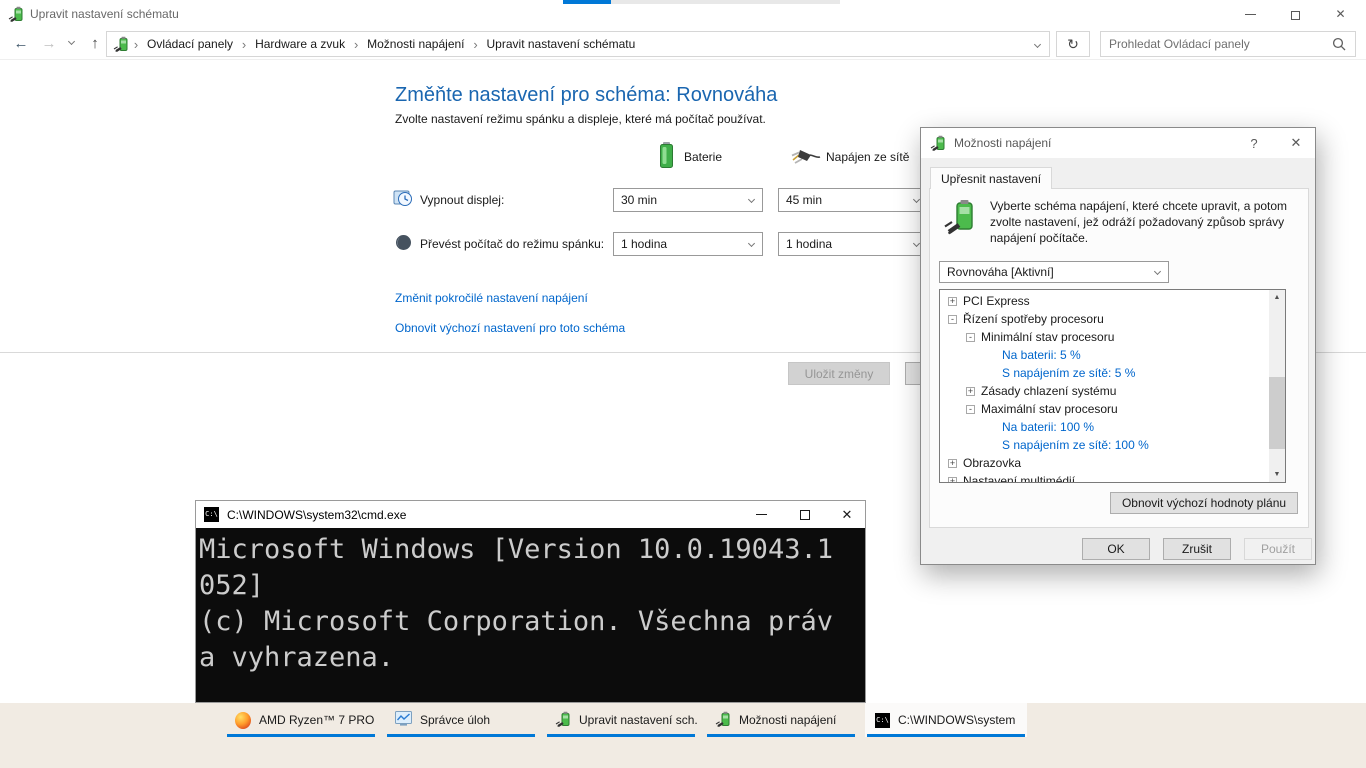 The image size is (1366, 768). I want to click on tree-item-label: Obrazovka, so click(992, 463).